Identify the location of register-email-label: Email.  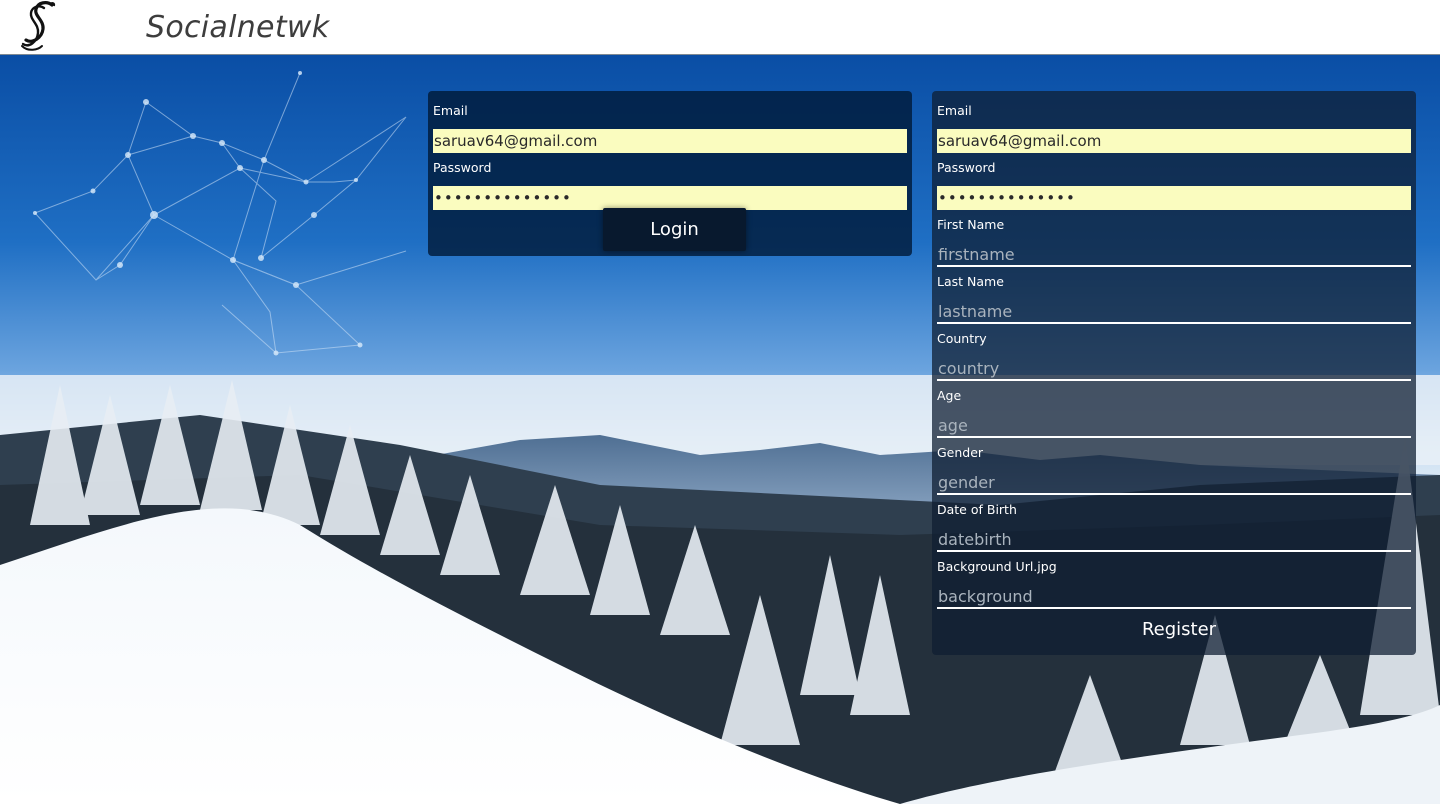
(954, 110).